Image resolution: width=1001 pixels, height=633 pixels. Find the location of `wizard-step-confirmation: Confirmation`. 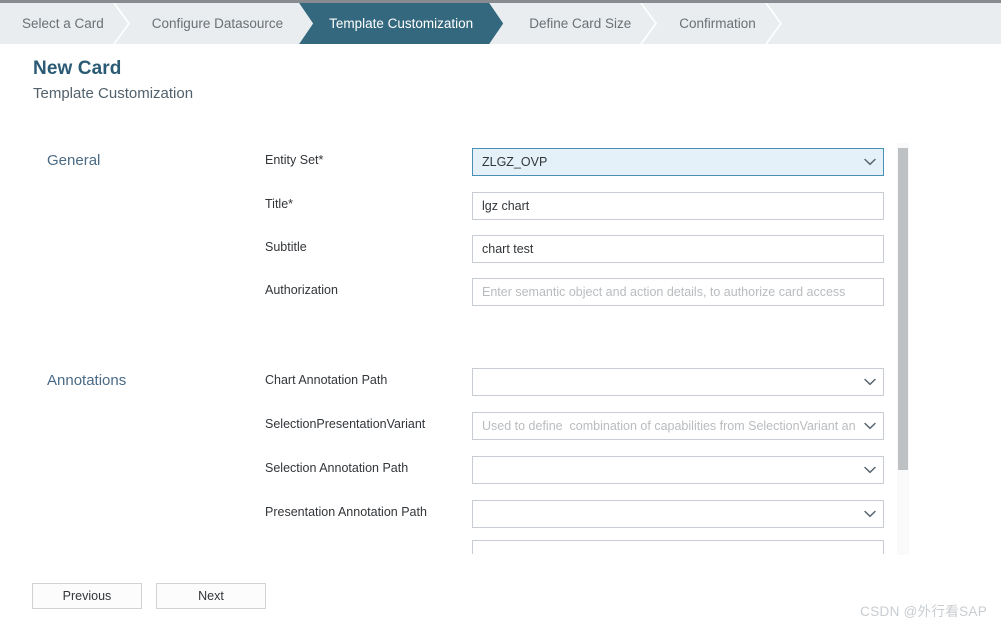

wizard-step-confirmation: Confirmation is located at coordinates (719, 23).